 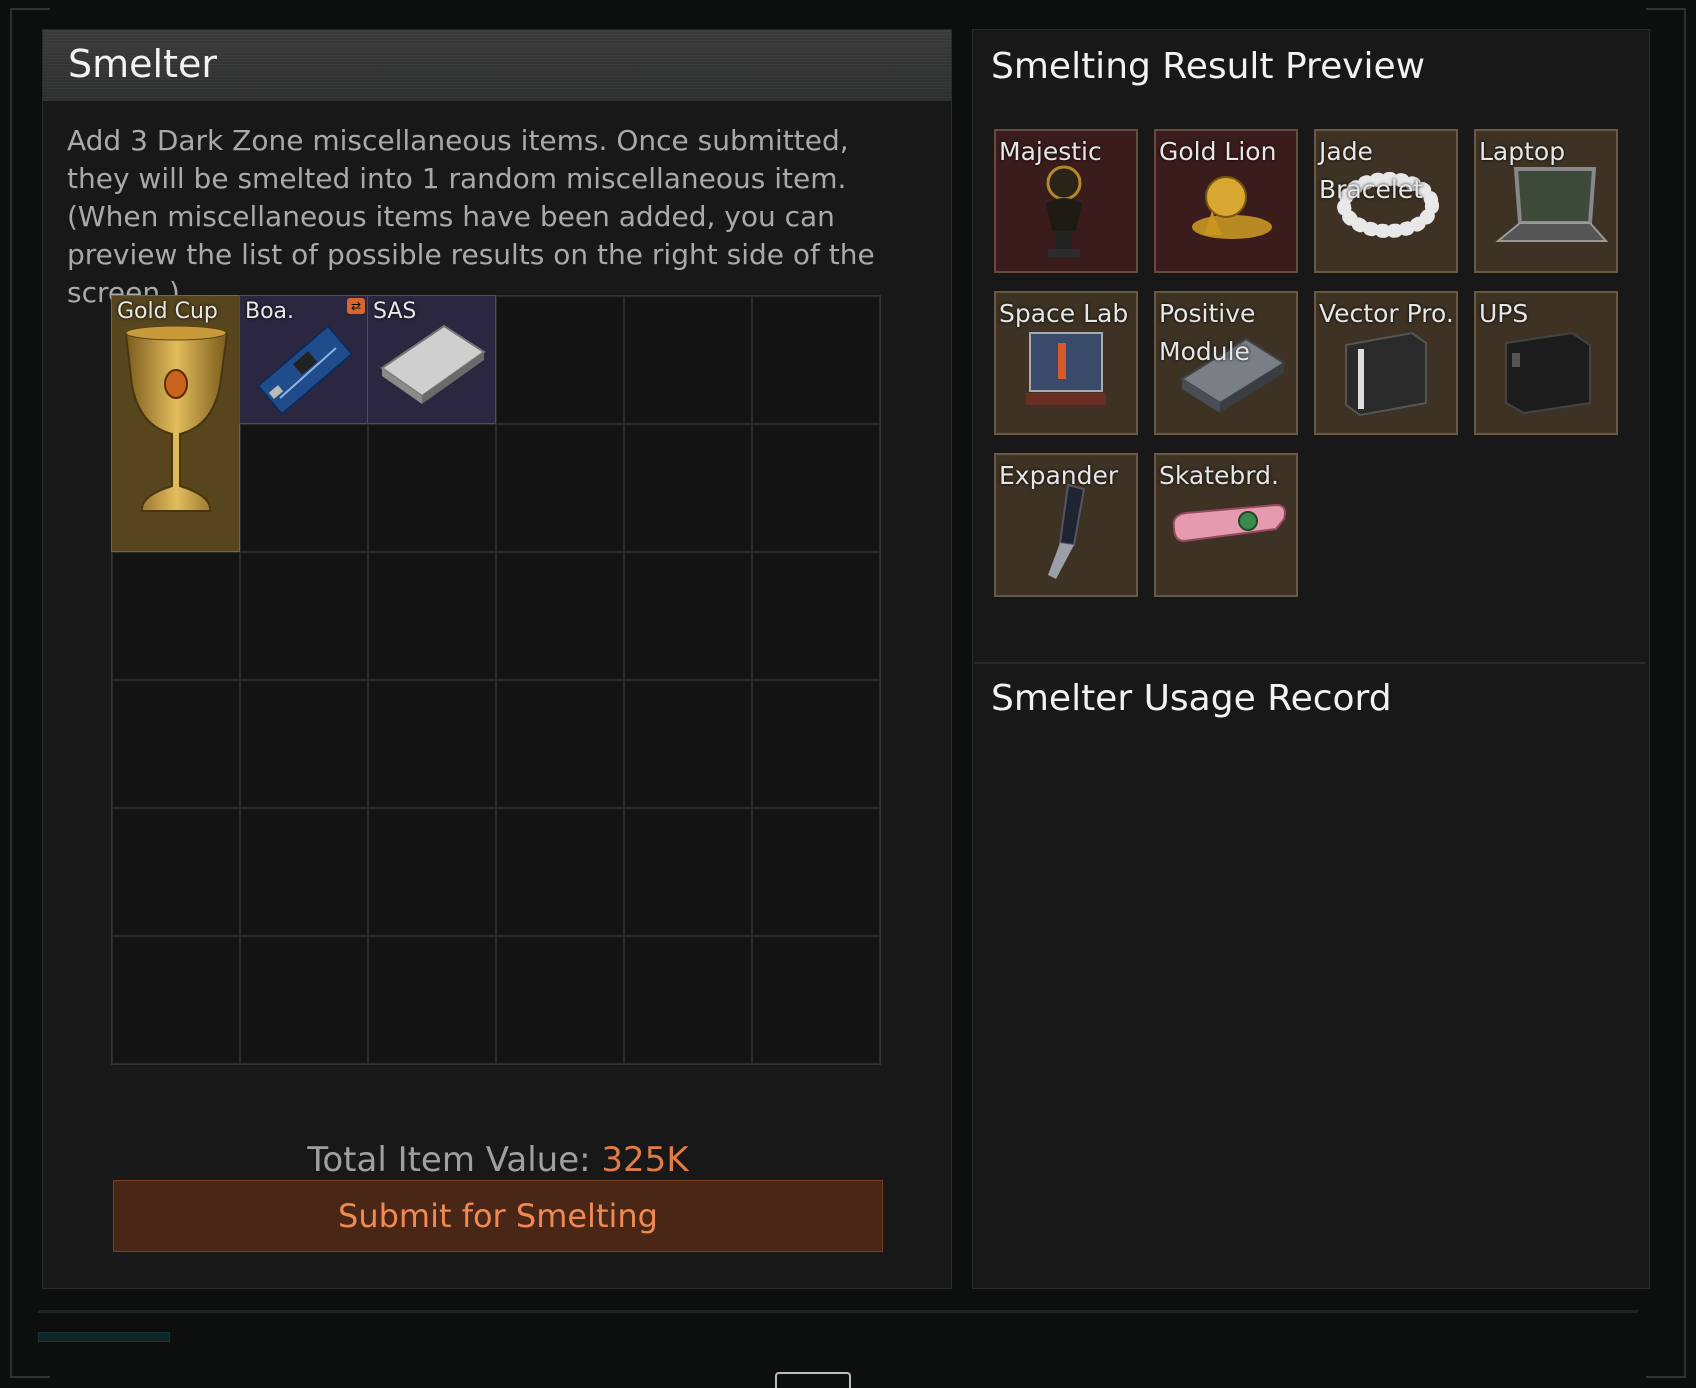 I want to click on total-value: 325K, so click(x=645, y=1160).